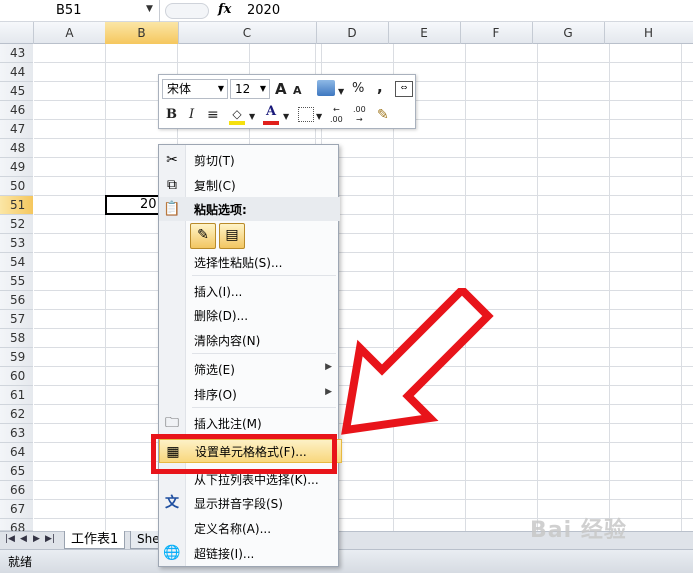 Image resolution: width=693 pixels, height=573 pixels. Describe the element at coordinates (214, 370) in the screenshot. I see `menu-item-label: 筛选(E)` at that location.